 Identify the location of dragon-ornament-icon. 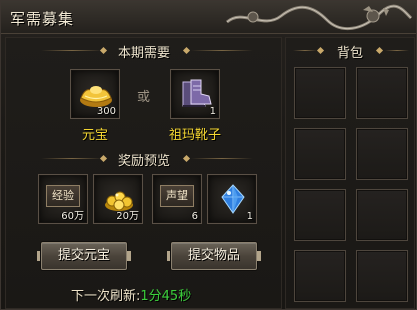
(319, 17).